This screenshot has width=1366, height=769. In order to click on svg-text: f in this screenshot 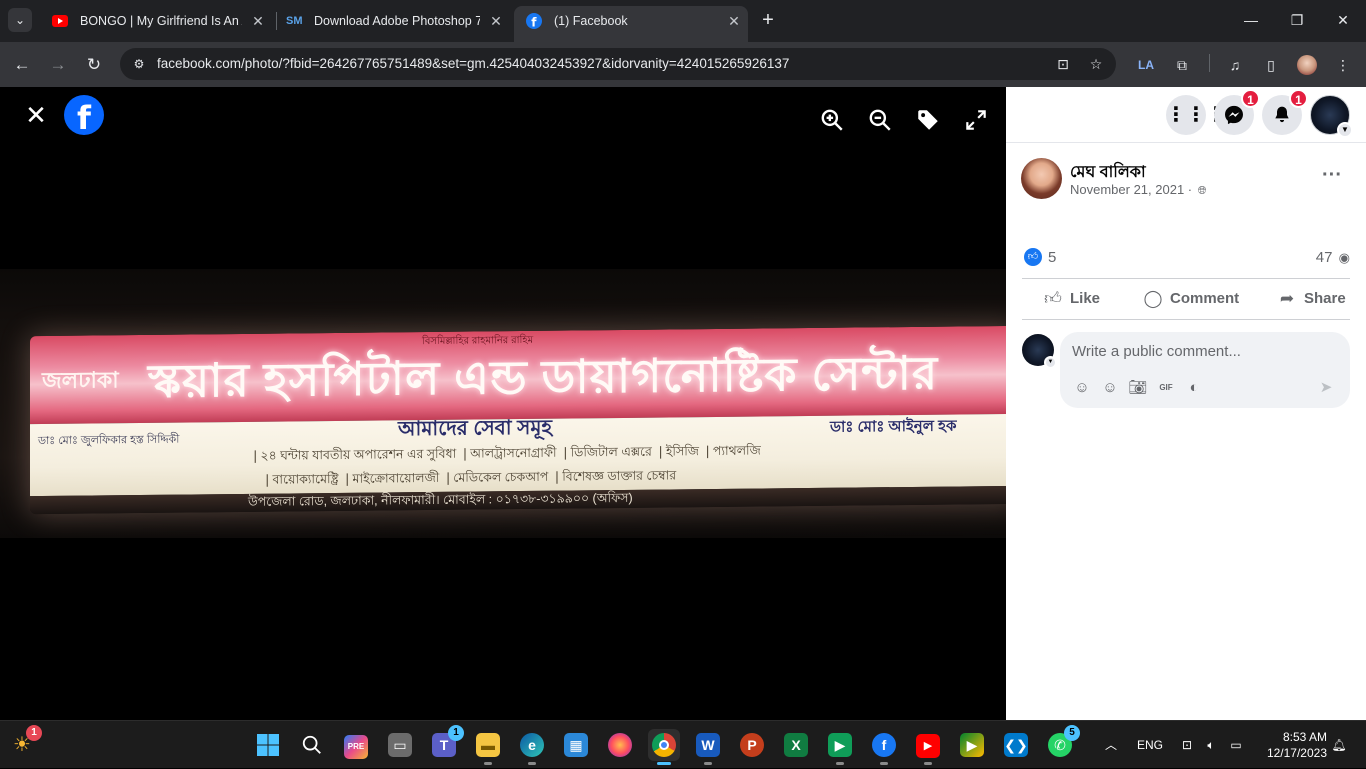, I will do `click(534, 23)`.